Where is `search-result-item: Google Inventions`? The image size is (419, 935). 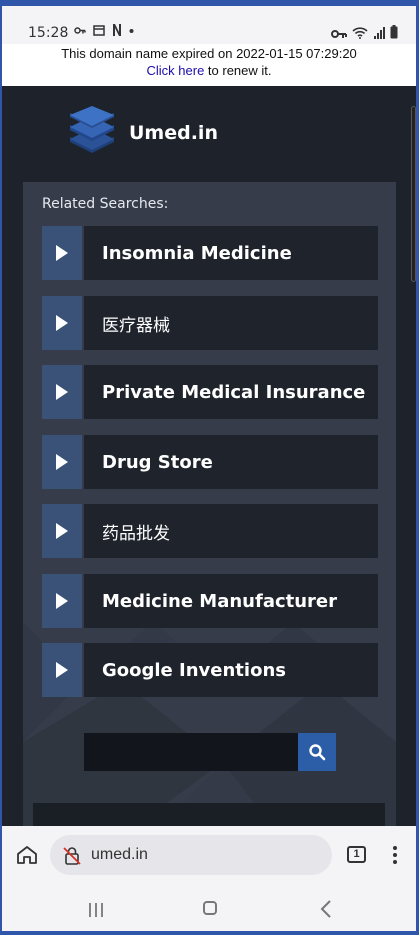
search-result-item: Google Inventions is located at coordinates (210, 670).